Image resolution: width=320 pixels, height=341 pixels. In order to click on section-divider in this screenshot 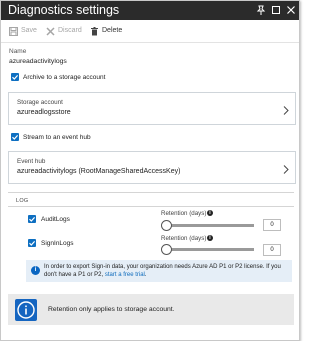, I will do `click(151, 192)`.